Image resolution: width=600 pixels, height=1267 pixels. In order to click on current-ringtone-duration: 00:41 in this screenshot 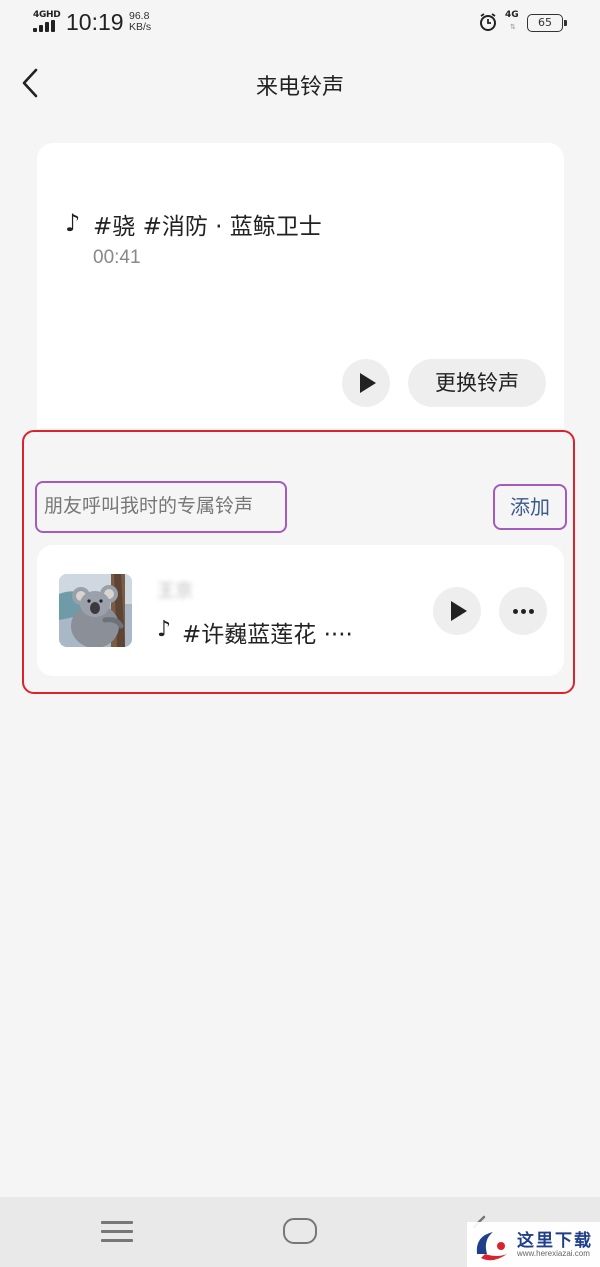, I will do `click(117, 257)`.